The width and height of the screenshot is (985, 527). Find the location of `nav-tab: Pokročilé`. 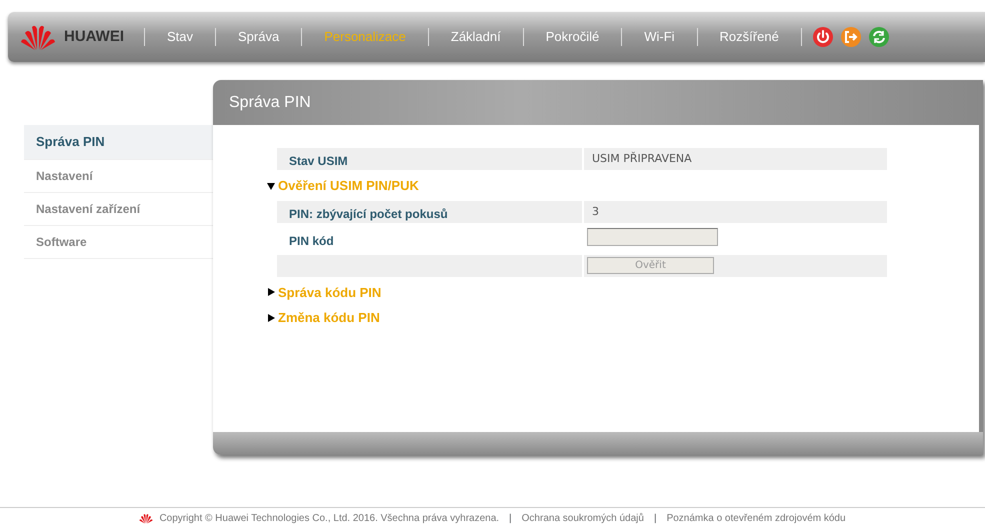

nav-tab: Pokročilé is located at coordinates (573, 37).